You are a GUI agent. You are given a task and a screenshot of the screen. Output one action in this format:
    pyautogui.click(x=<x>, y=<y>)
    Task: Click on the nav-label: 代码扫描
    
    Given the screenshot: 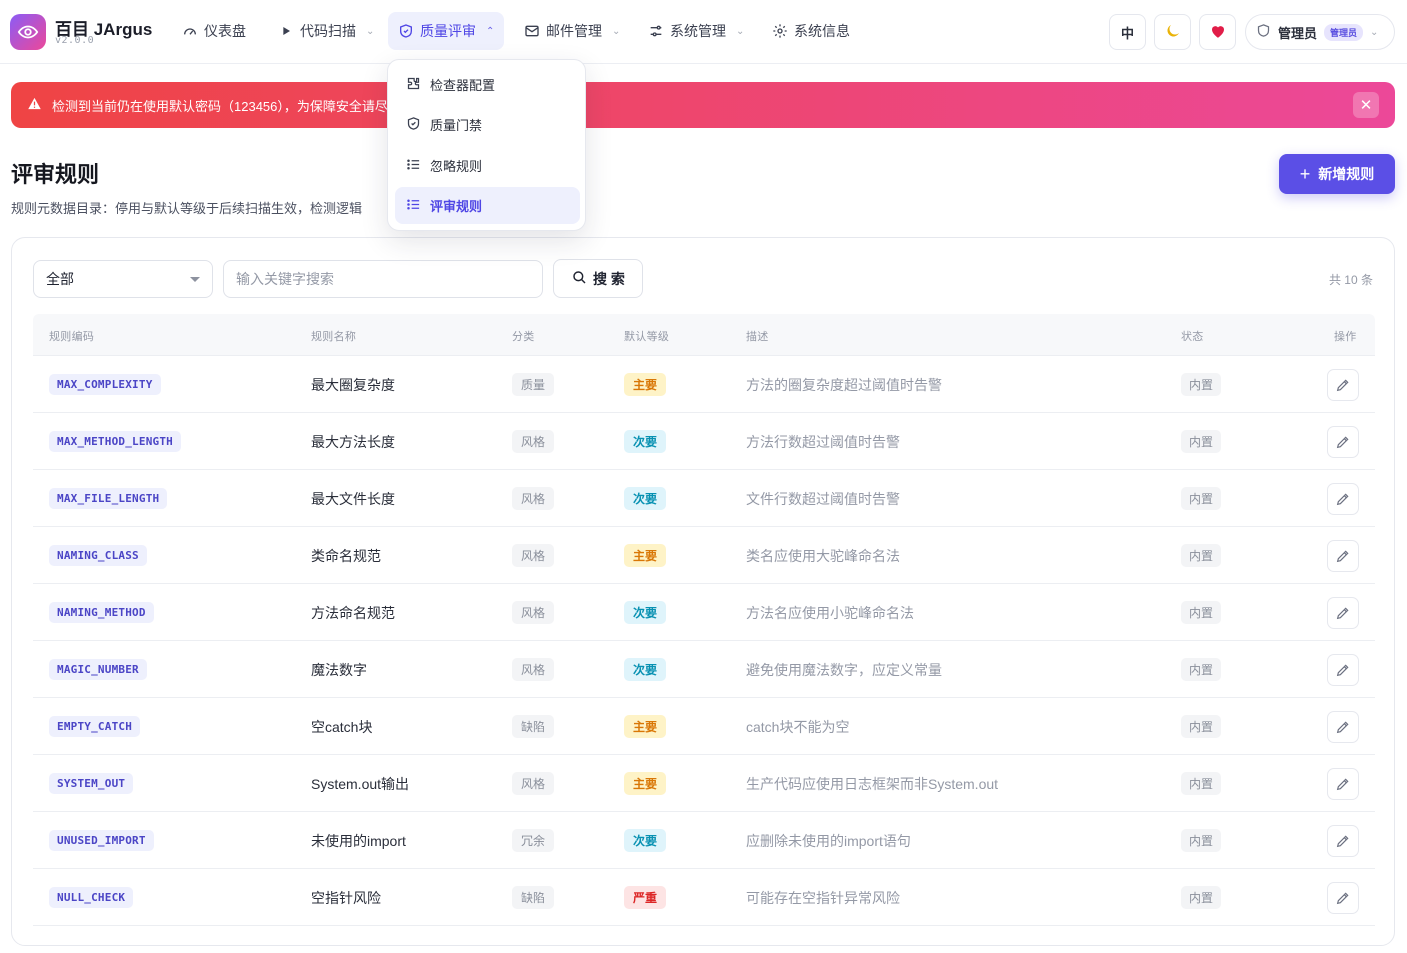 What is the action you would take?
    pyautogui.click(x=328, y=31)
    